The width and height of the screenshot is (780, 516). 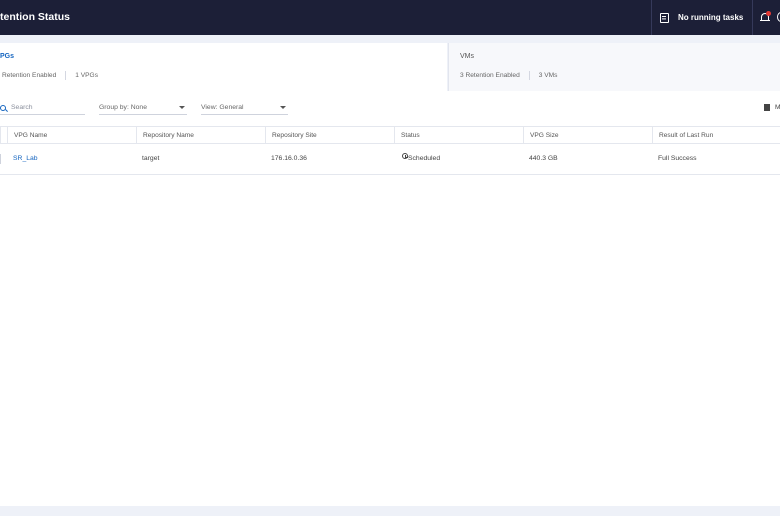 I want to click on view-dropdown: View: General, so click(x=244, y=108).